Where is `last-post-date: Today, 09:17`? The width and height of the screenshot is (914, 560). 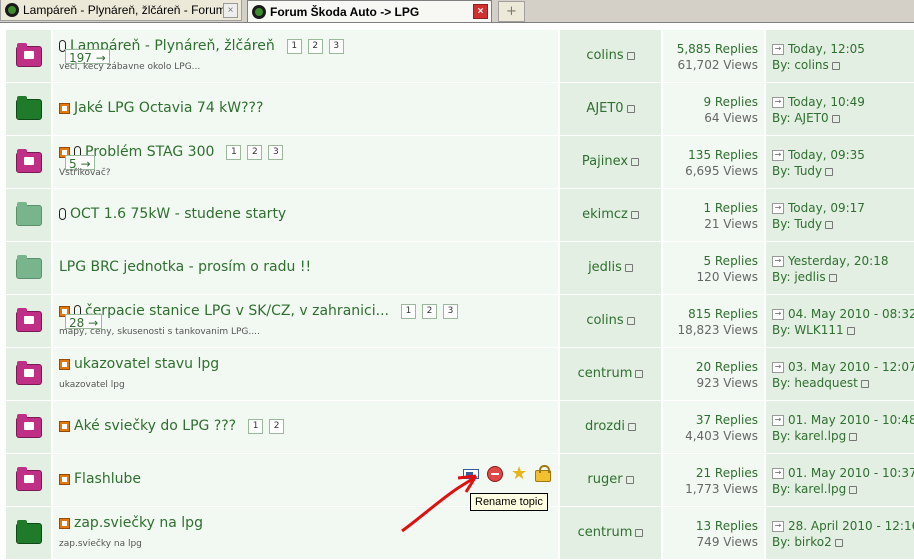 last-post-date: Today, 09:17 is located at coordinates (826, 208).